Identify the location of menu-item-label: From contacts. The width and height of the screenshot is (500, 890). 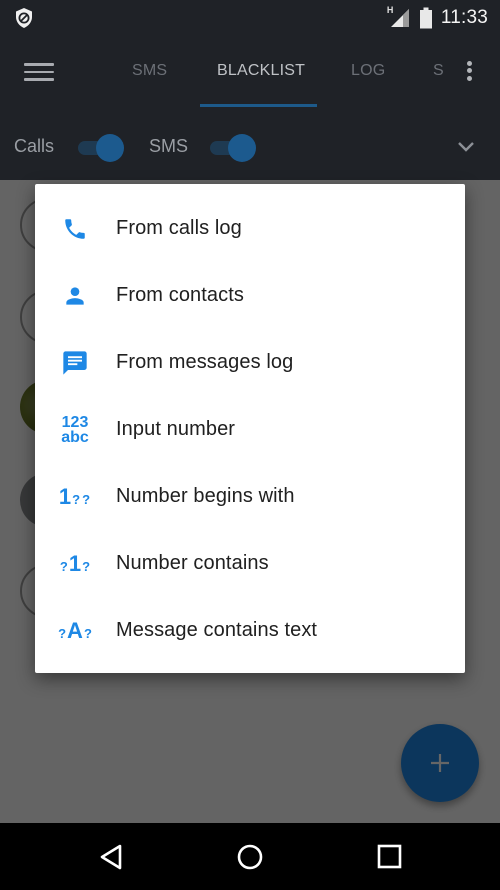
(180, 295).